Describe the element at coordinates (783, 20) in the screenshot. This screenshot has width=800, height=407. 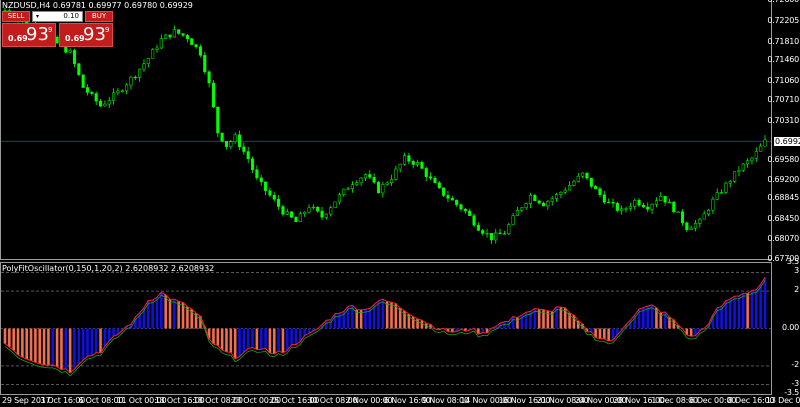
I see `price-axis-label: 0.72205` at that location.